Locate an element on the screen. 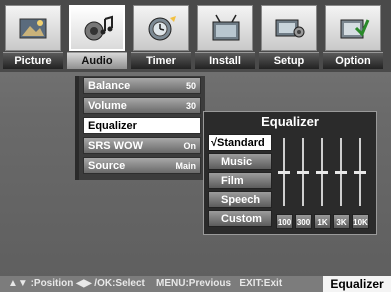 This screenshot has width=391, height=292. band-100: 100 is located at coordinates (284, 221).